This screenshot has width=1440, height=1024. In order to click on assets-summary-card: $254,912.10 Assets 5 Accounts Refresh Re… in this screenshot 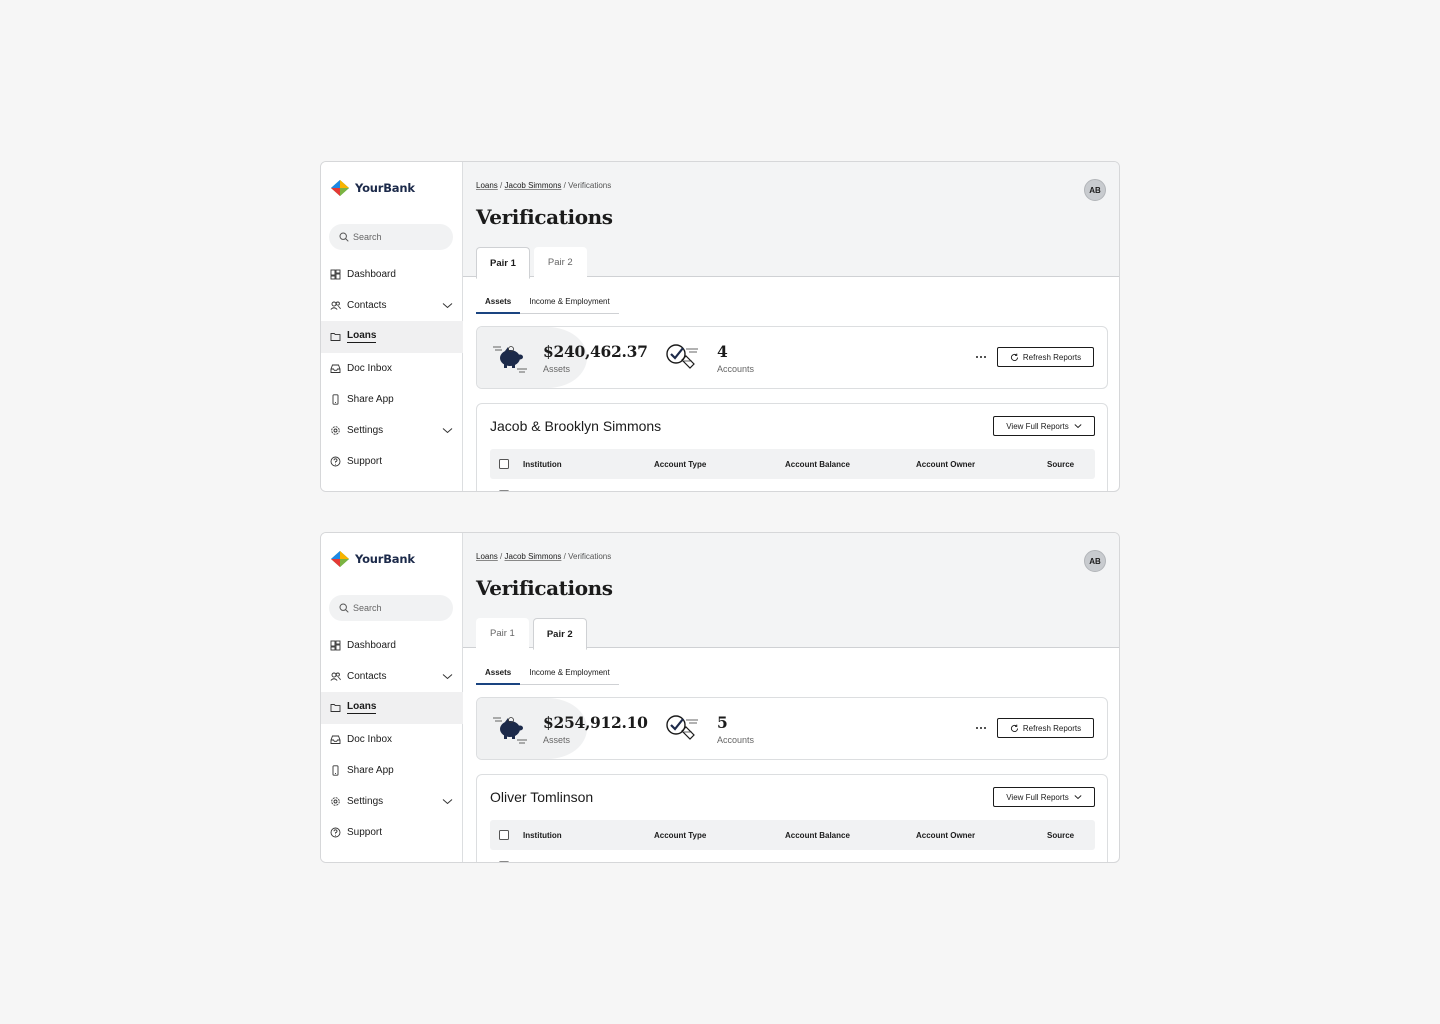, I will do `click(792, 728)`.